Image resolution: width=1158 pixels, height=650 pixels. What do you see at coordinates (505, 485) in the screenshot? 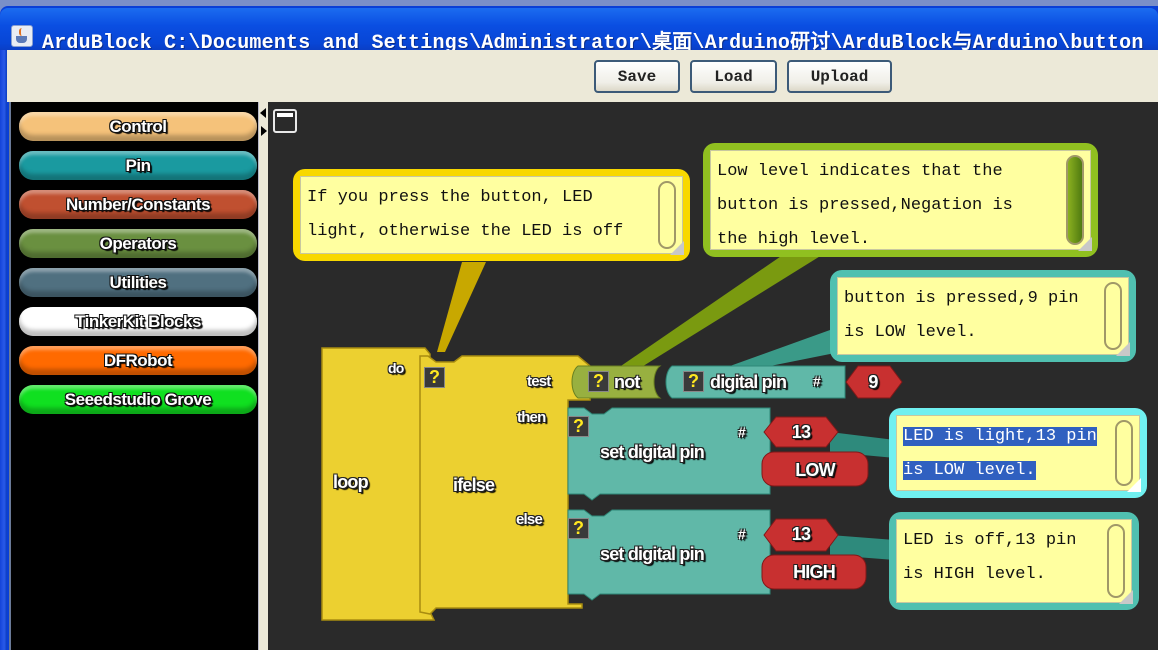
I see `ifelse-block` at bounding box center [505, 485].